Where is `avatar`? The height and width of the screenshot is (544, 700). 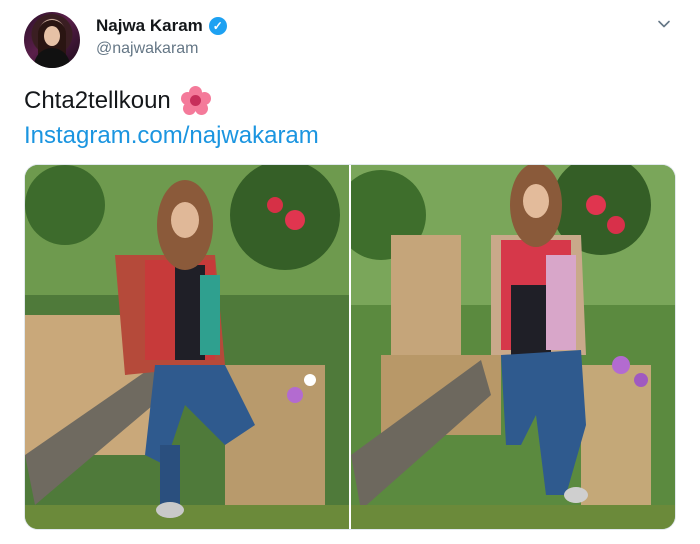
avatar is located at coordinates (52, 40).